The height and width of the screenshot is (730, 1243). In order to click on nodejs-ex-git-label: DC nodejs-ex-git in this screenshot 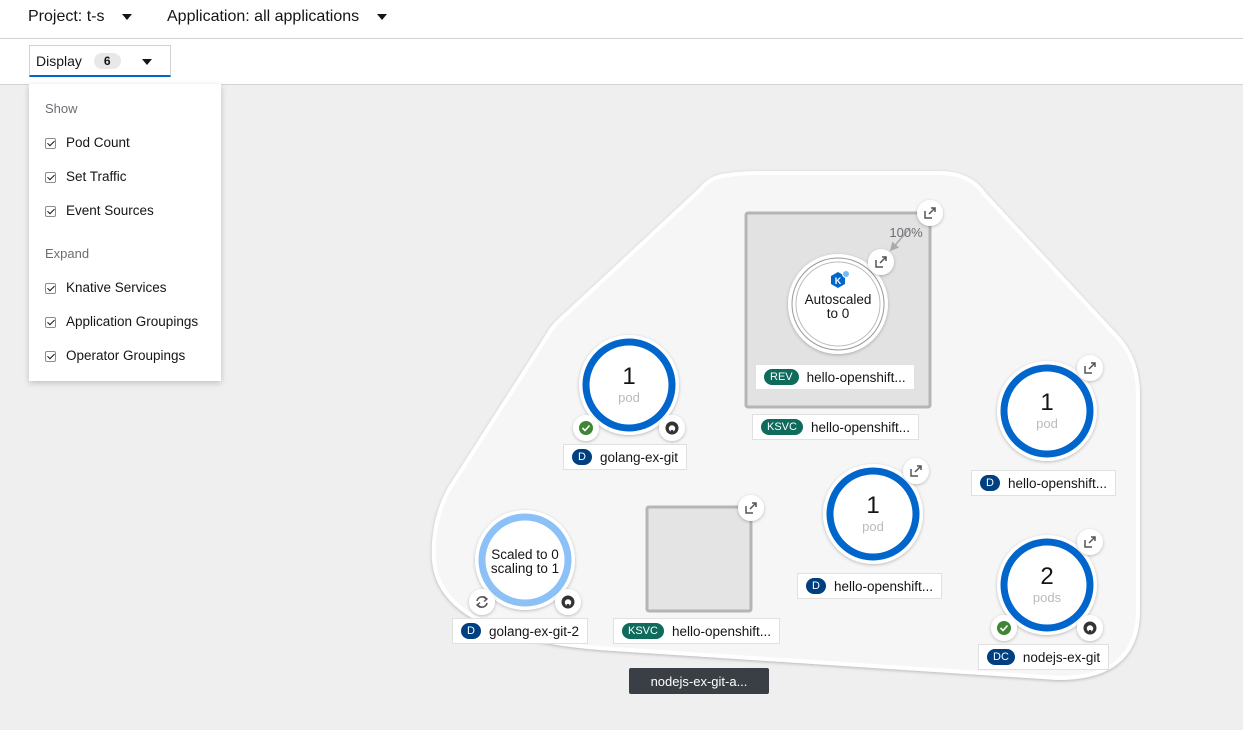, I will do `click(1044, 657)`.